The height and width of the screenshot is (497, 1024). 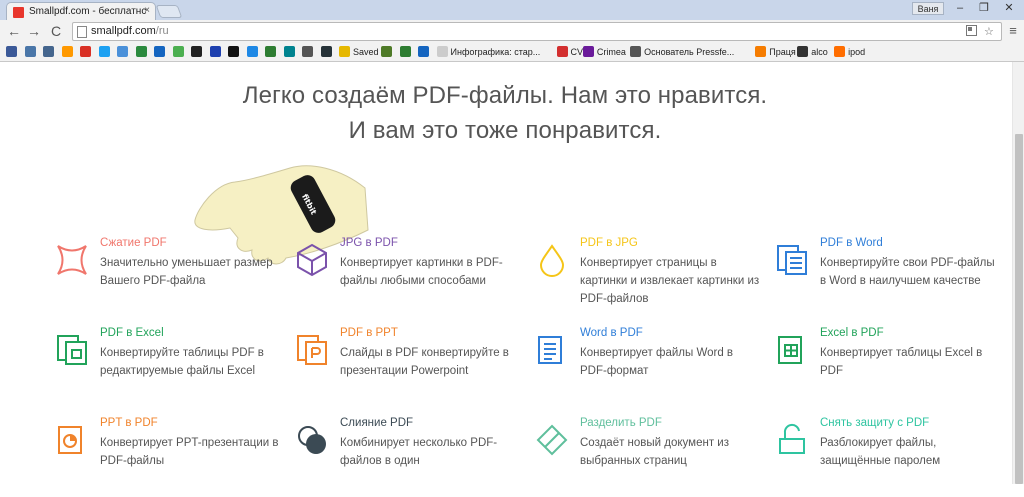 I want to click on bookmark-item: Праця, so click(x=775, y=52).